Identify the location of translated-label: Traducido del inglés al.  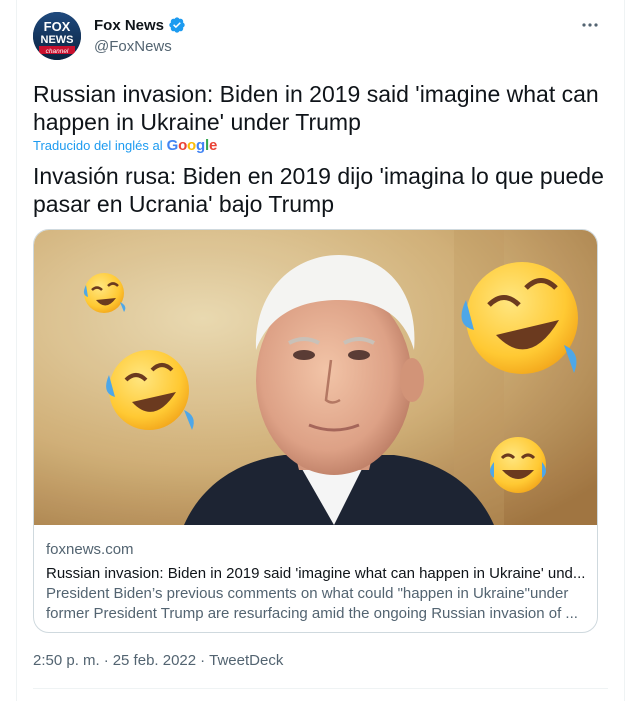
(98, 145).